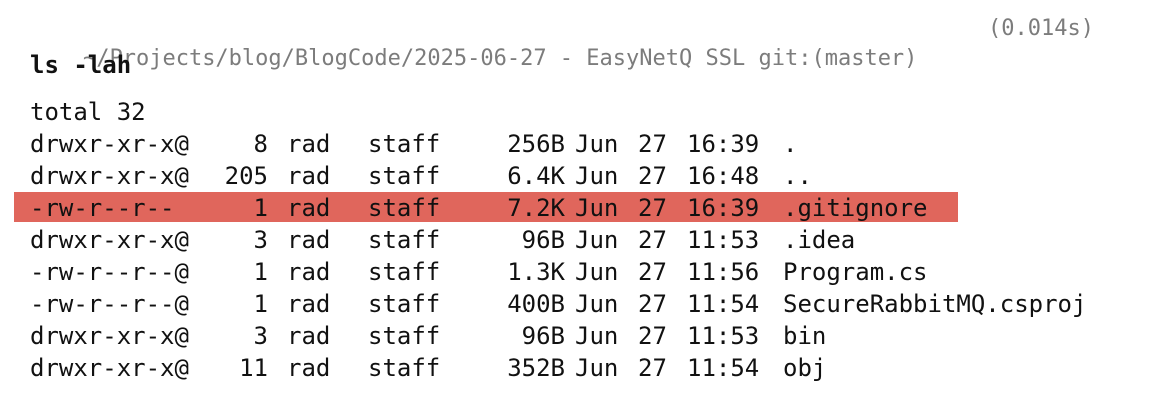  I want to click on file-size: 1.3K, so click(536, 272).